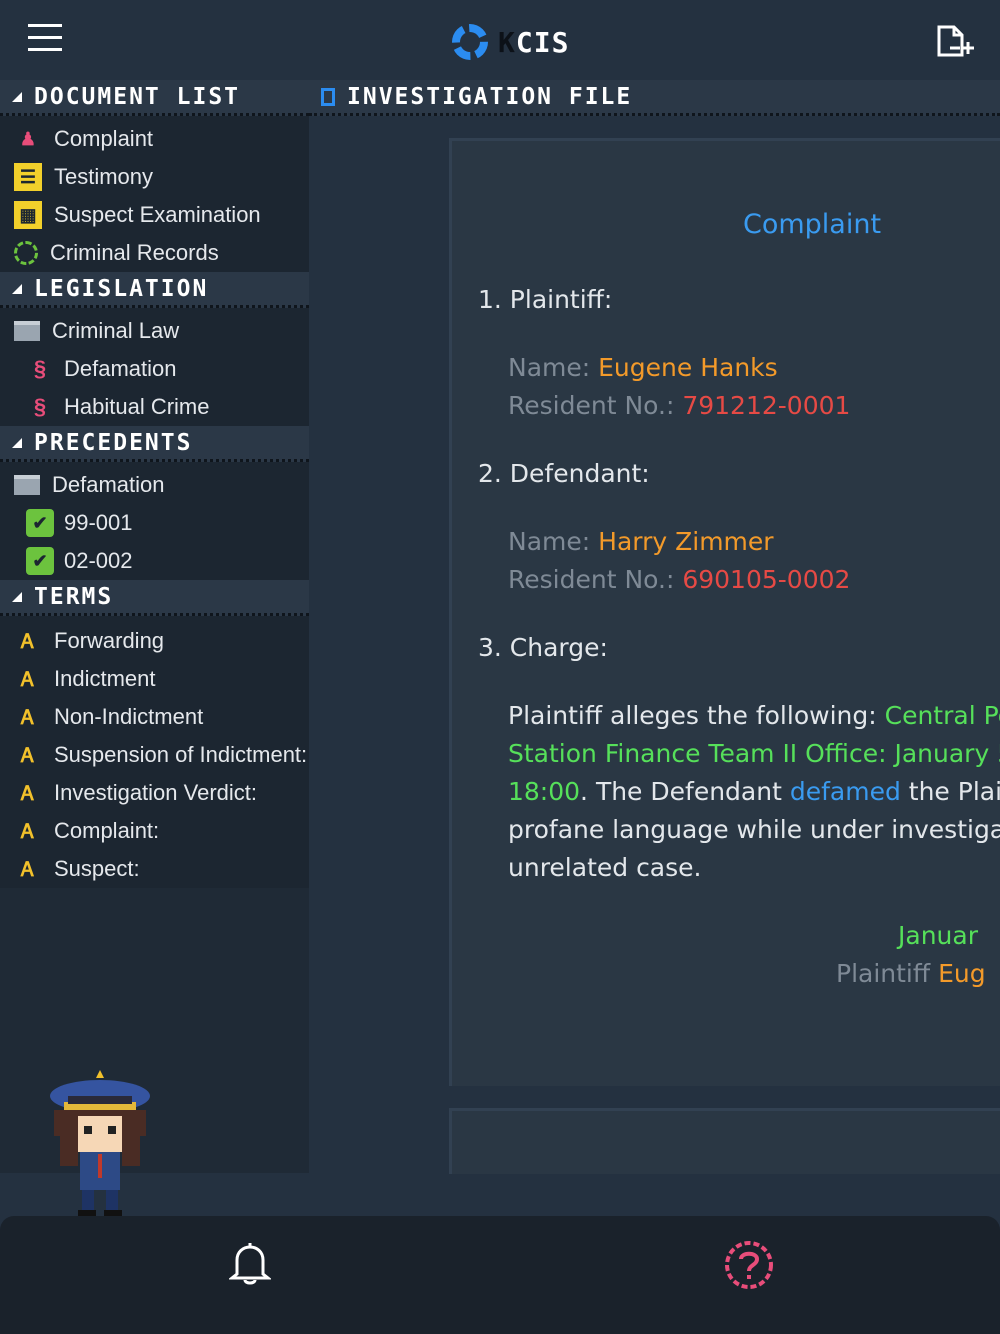 This screenshot has width=1000, height=1334. I want to click on plaintiff-resident-row: Resident No.: 791212-0001, so click(739, 406).